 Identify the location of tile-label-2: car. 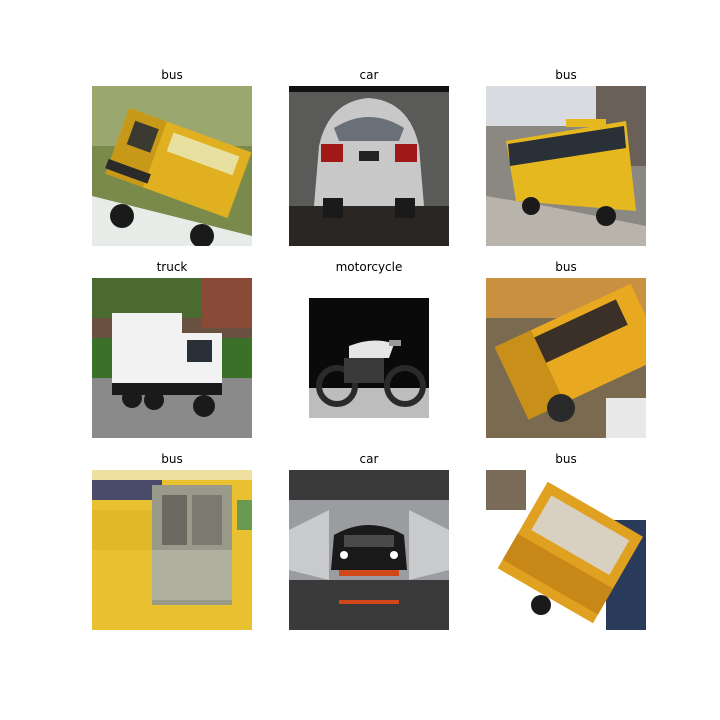
(369, 75).